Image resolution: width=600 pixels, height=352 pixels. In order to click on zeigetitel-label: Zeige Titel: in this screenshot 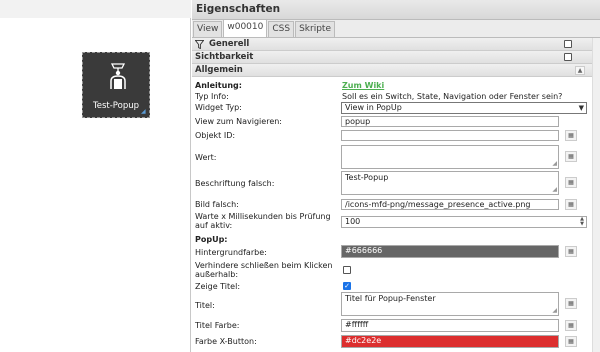, I will do `click(218, 286)`.